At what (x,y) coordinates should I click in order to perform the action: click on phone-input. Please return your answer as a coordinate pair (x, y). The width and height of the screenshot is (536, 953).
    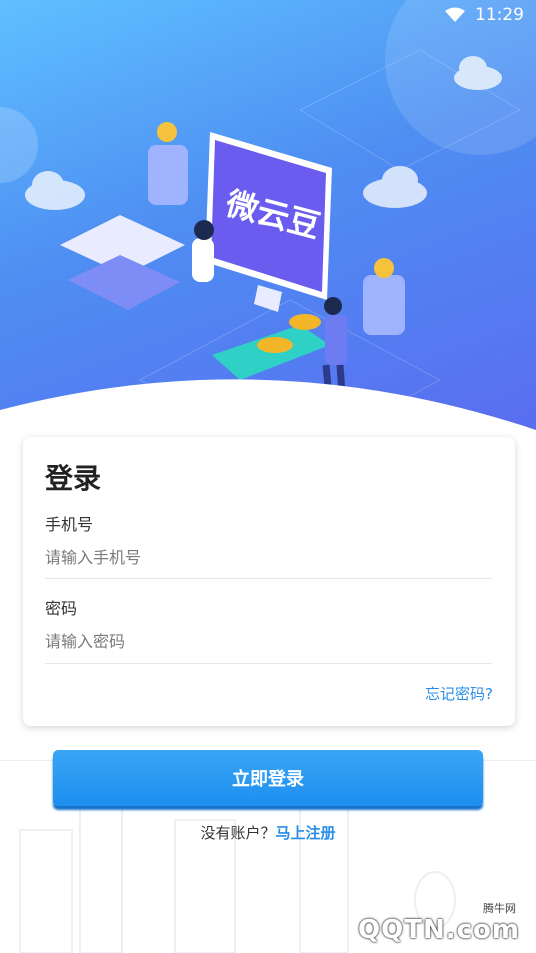
    Looking at the image, I should click on (268, 557).